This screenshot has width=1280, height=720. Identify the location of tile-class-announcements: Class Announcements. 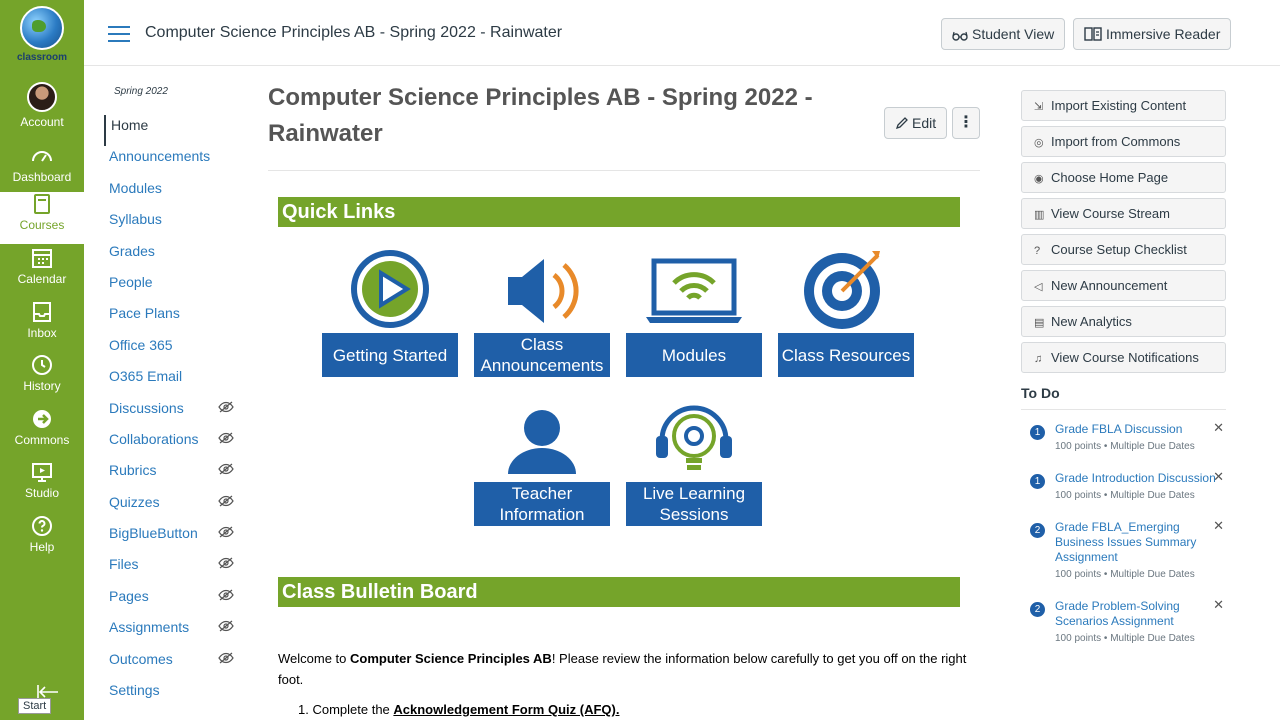
(542, 312).